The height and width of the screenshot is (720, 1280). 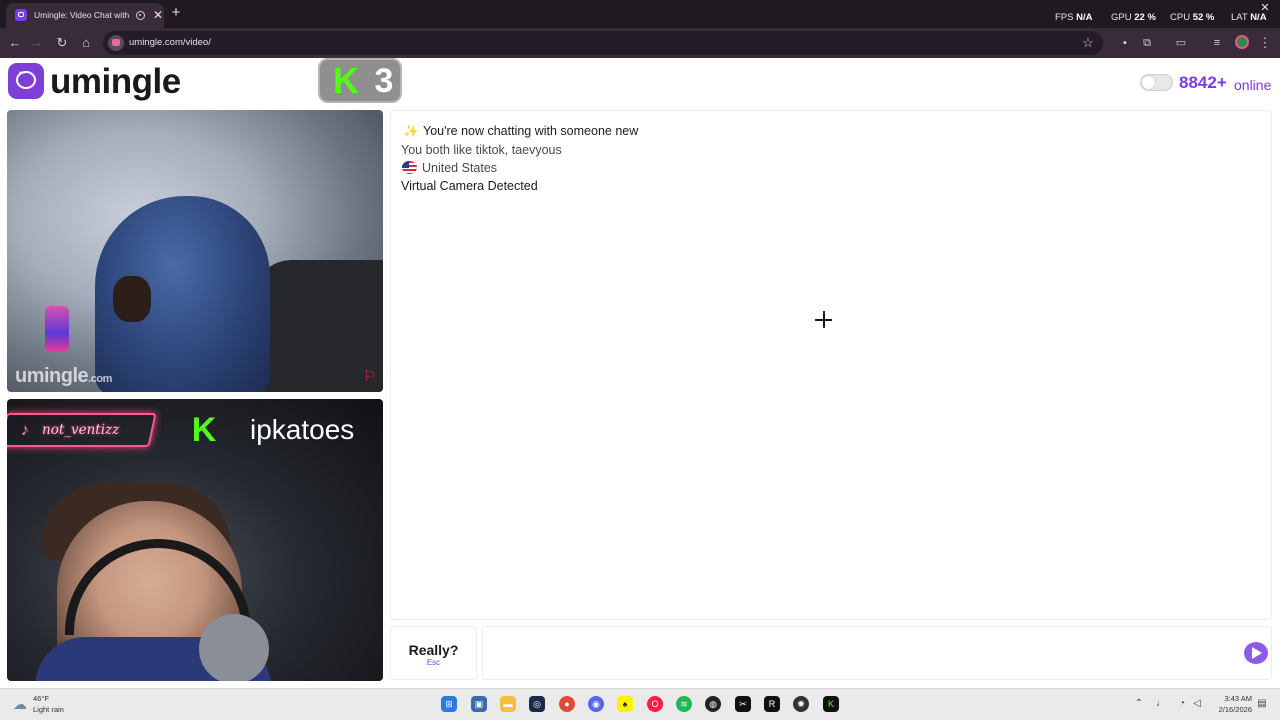 What do you see at coordinates (57, 329) in the screenshot?
I see `video-microphone` at bounding box center [57, 329].